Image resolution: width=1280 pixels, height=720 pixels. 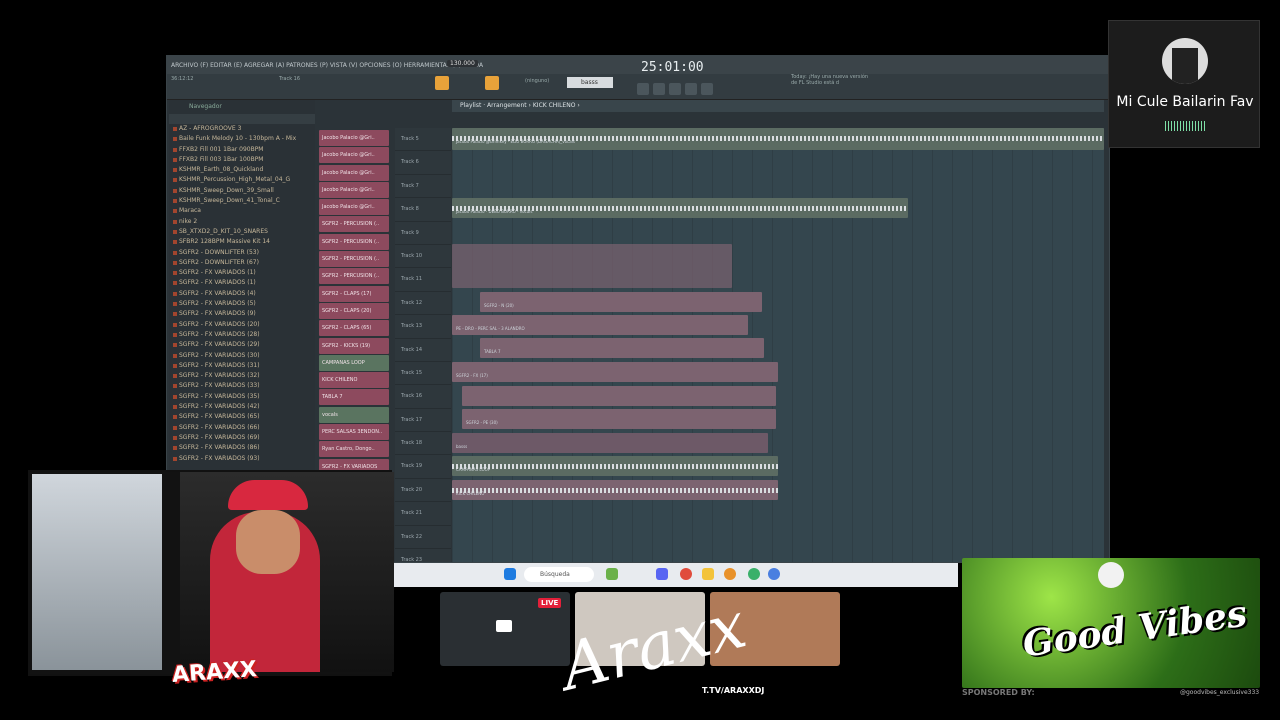 What do you see at coordinates (774, 574) in the screenshot?
I see `messenger-icon` at bounding box center [774, 574].